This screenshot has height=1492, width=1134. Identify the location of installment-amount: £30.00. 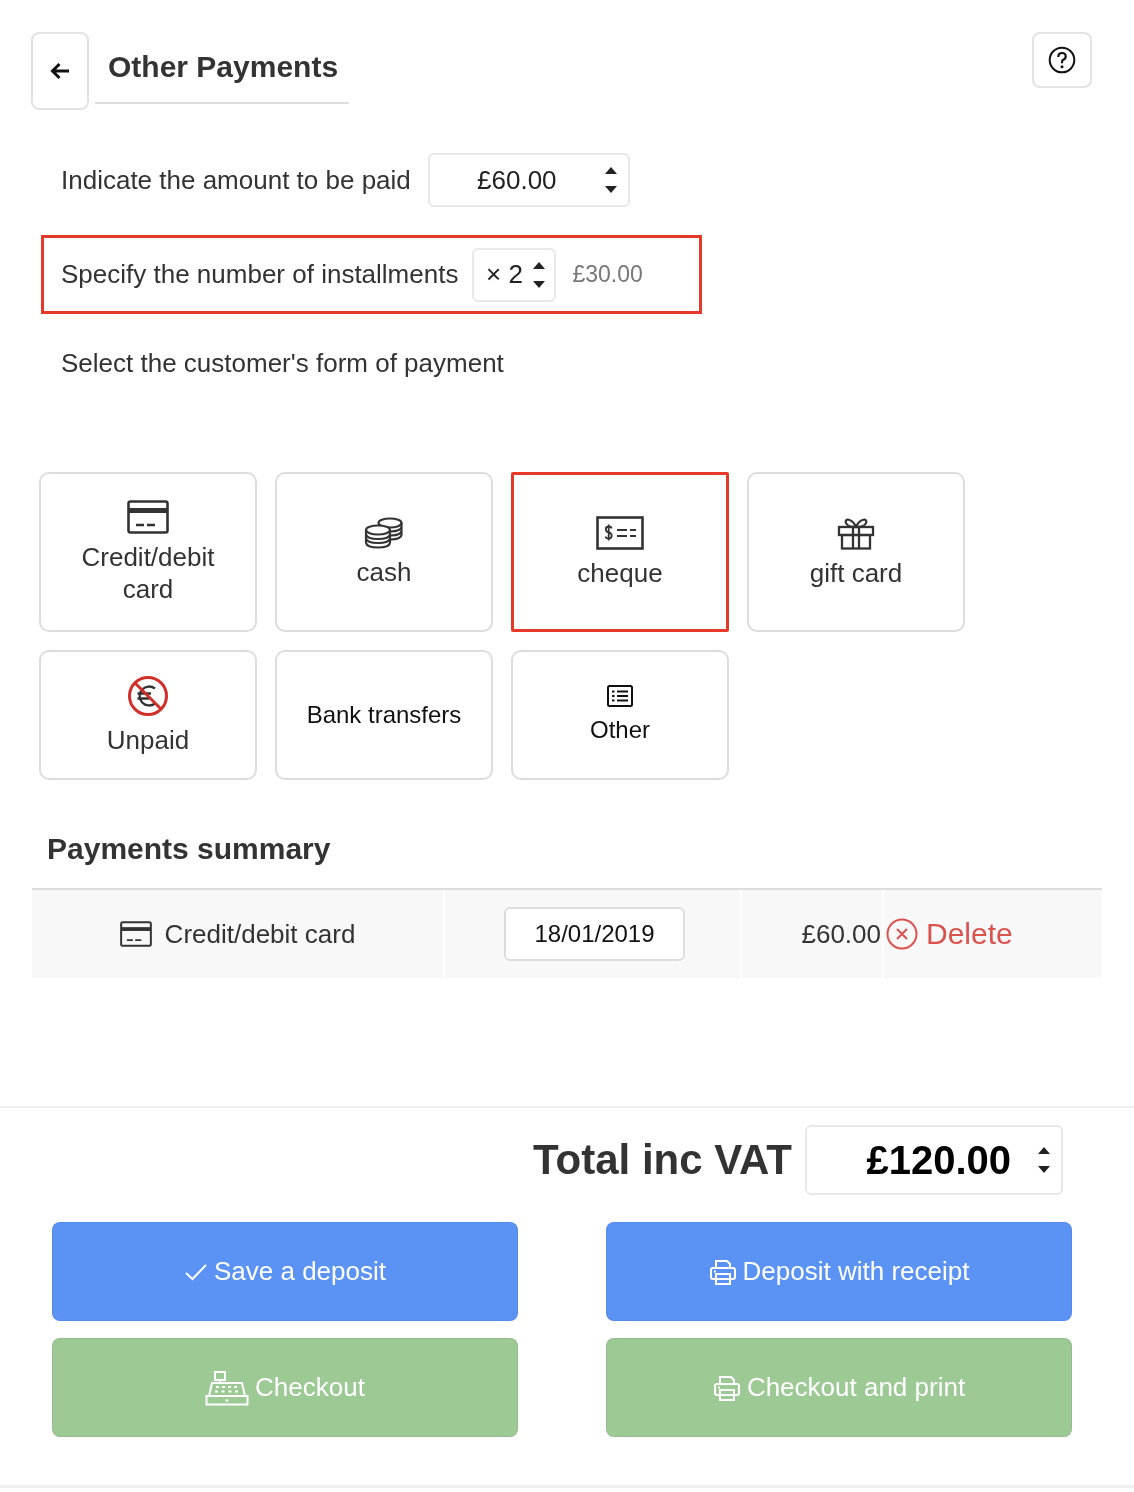
(607, 274).